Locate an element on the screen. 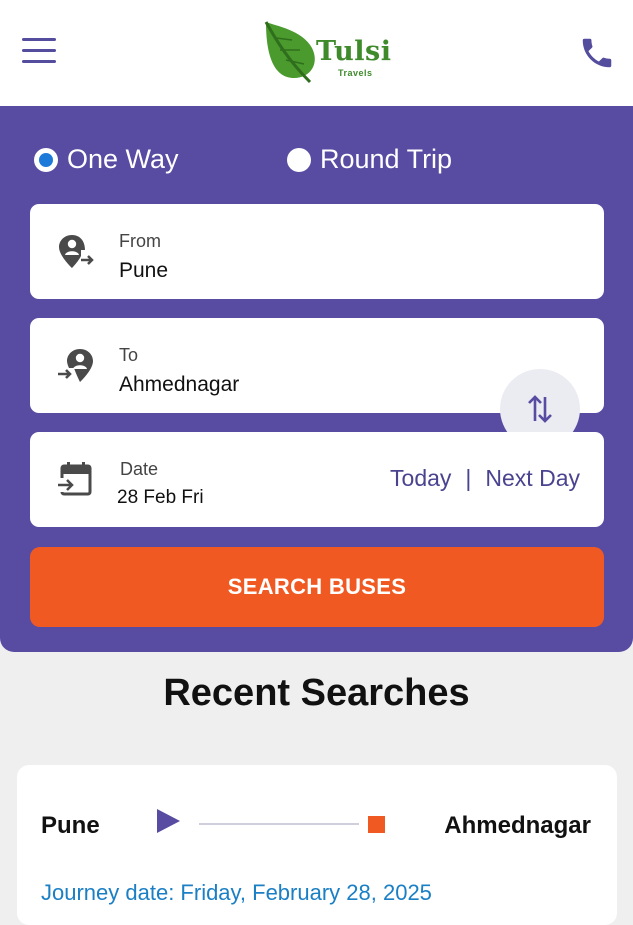  route-end-icon is located at coordinates (376, 824).